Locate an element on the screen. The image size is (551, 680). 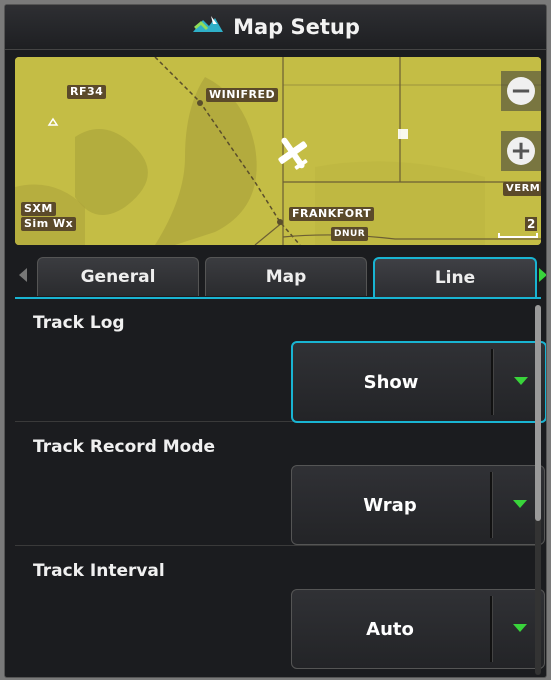
track-record-mode-value: Wrap is located at coordinates (390, 505).